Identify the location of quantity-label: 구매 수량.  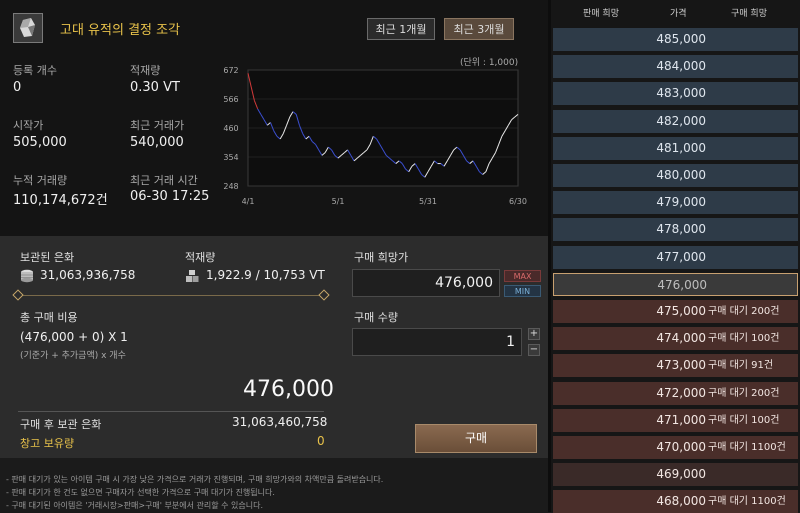
(376, 317).